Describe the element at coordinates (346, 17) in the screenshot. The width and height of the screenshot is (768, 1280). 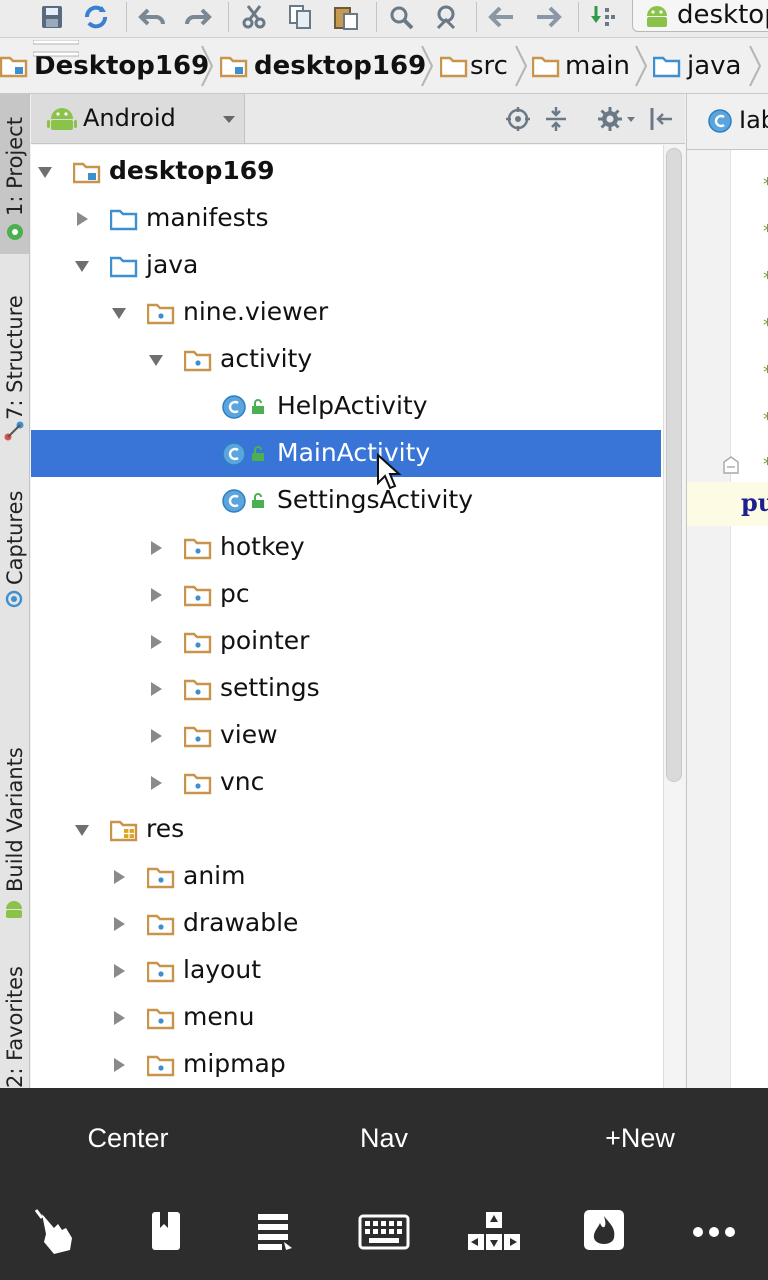
I see `paste-icon` at that location.